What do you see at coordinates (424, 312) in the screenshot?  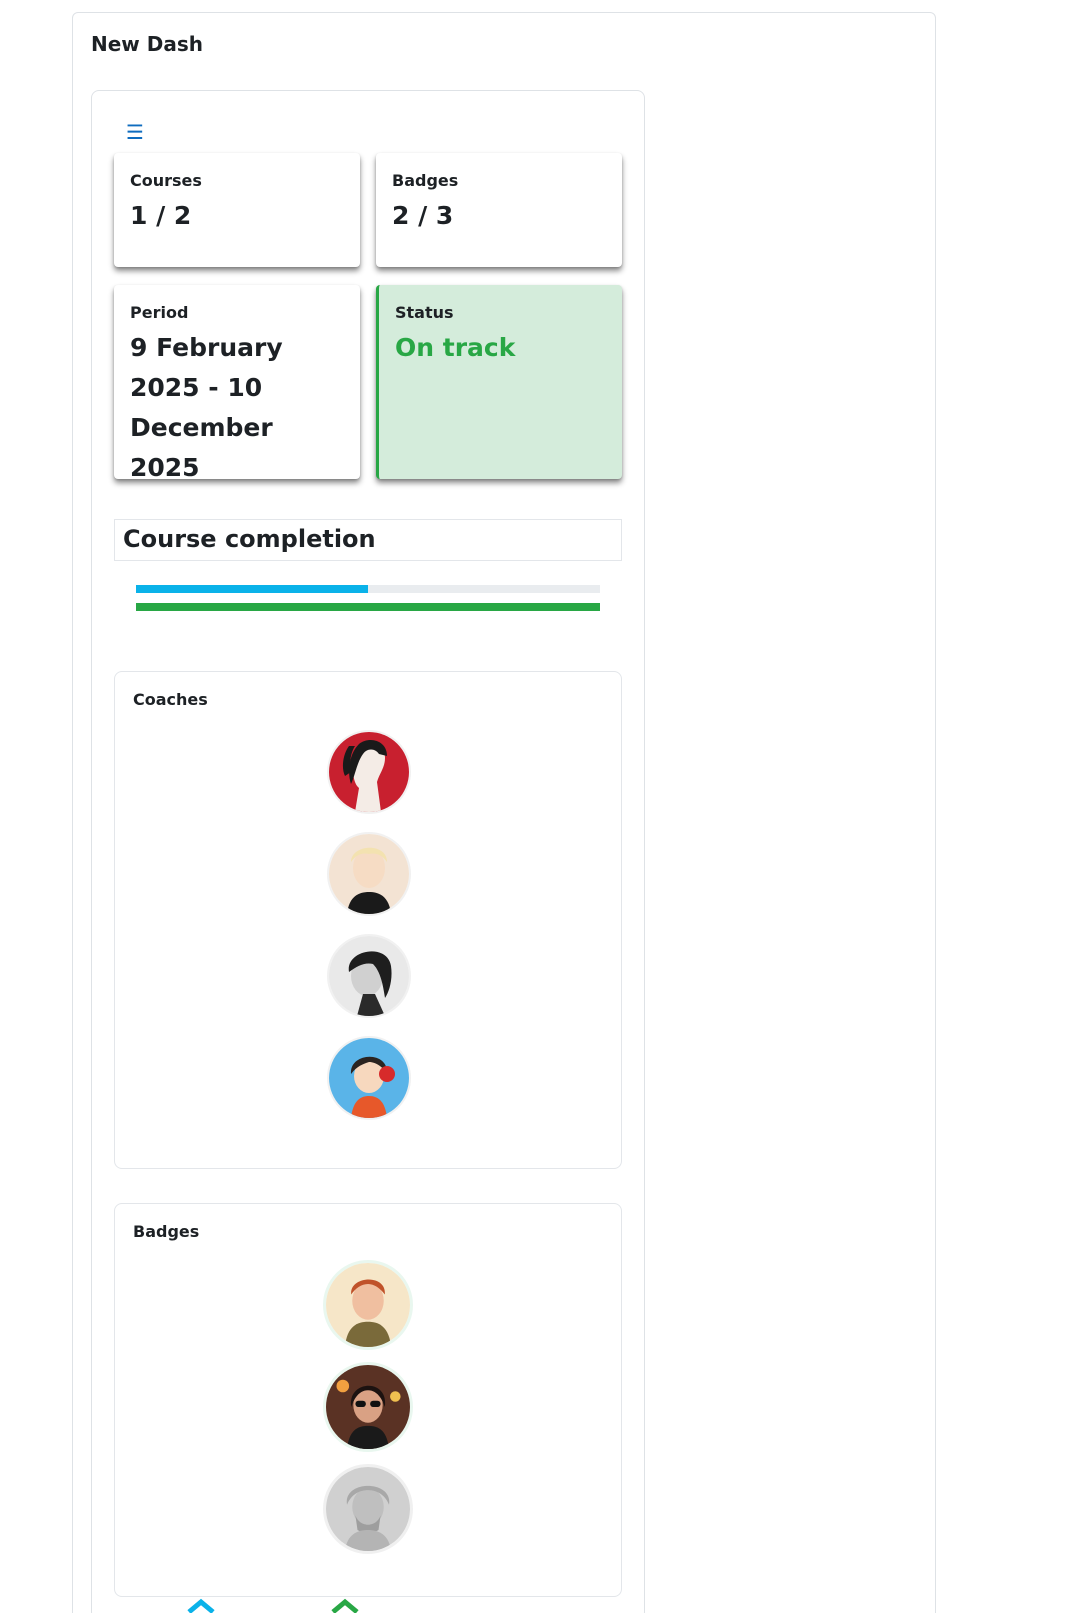 I see `status-label: Status` at bounding box center [424, 312].